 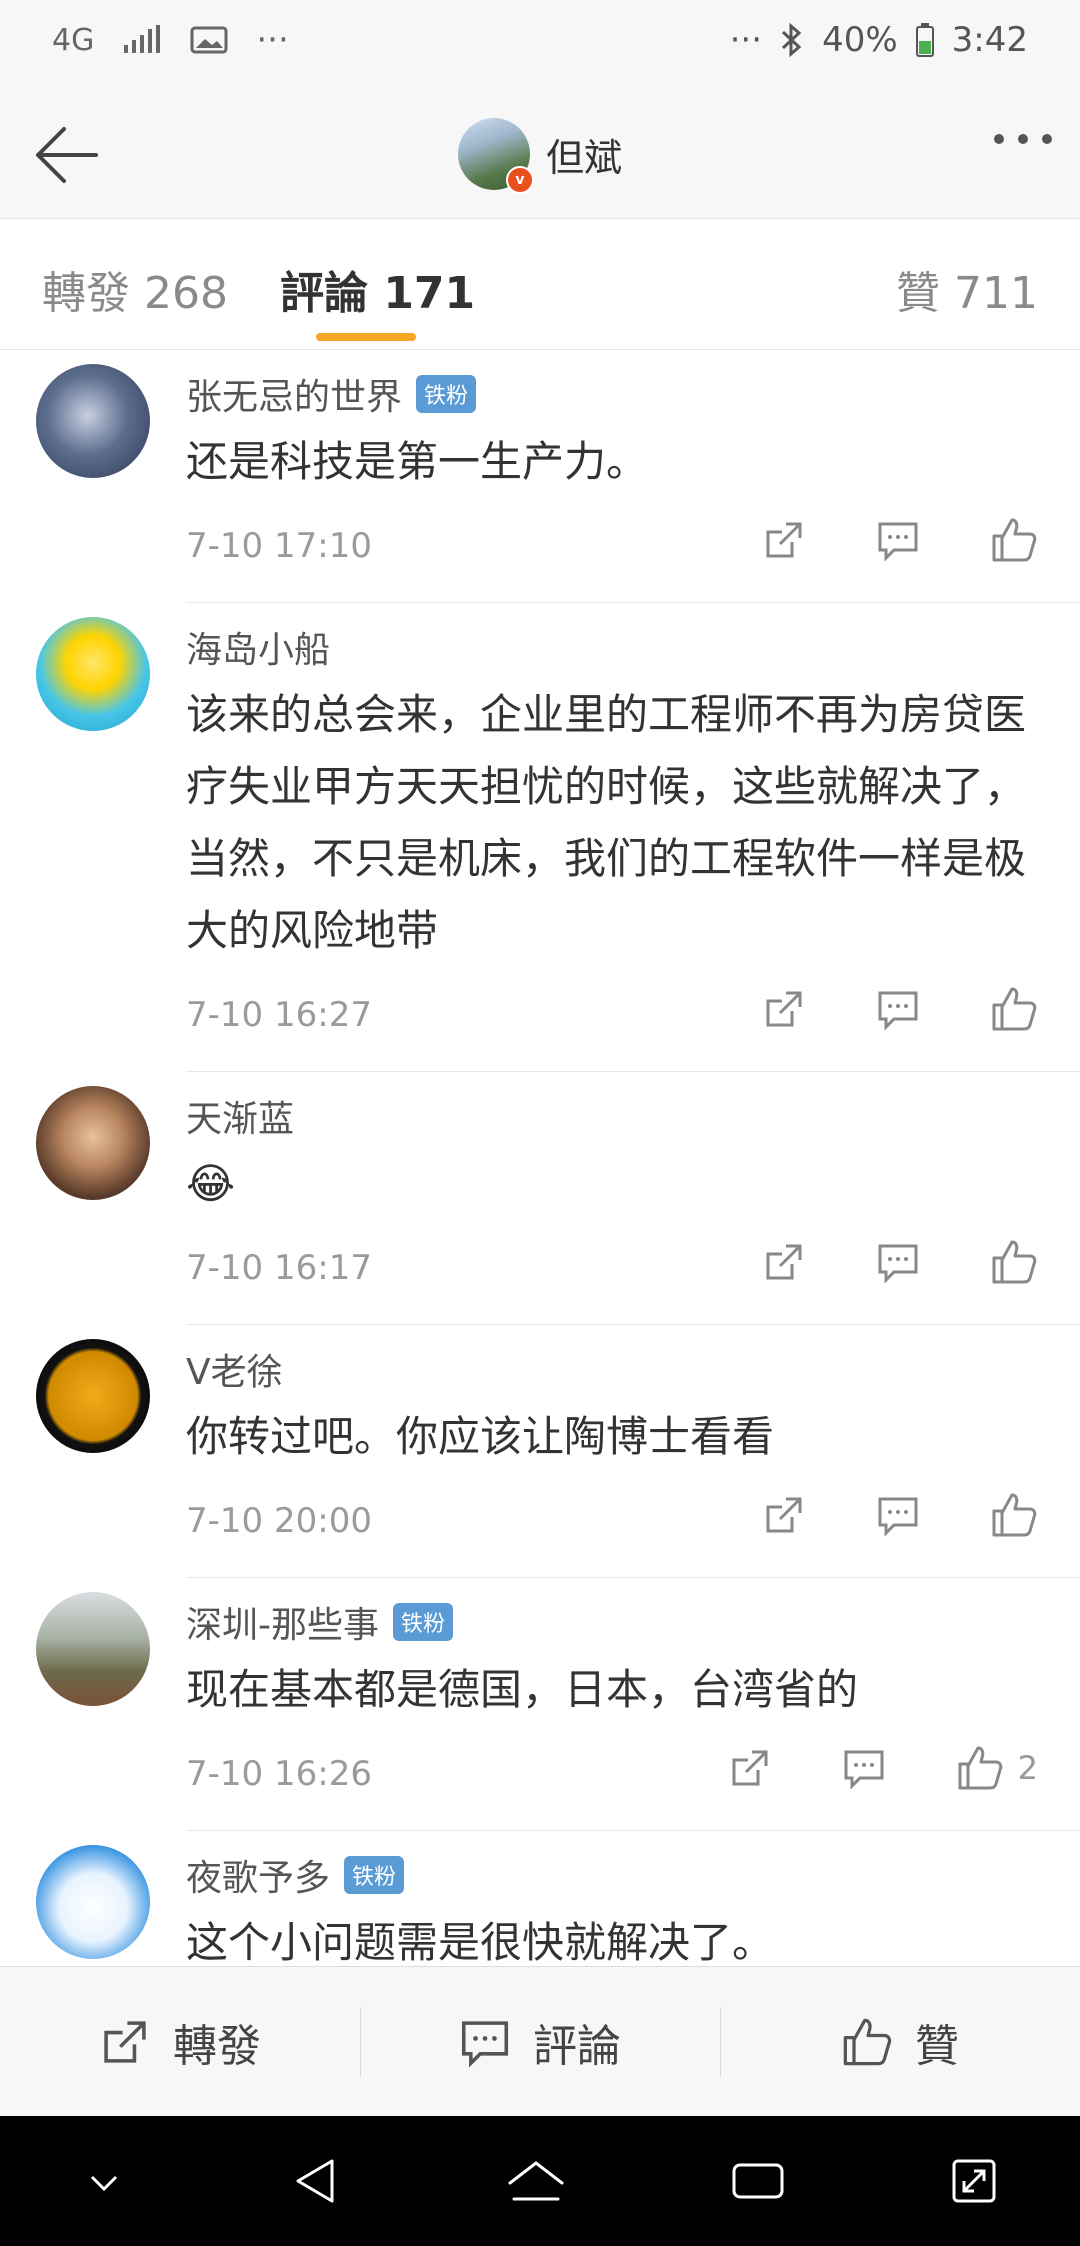 I want to click on like-button: 2, so click(x=997, y=1768).